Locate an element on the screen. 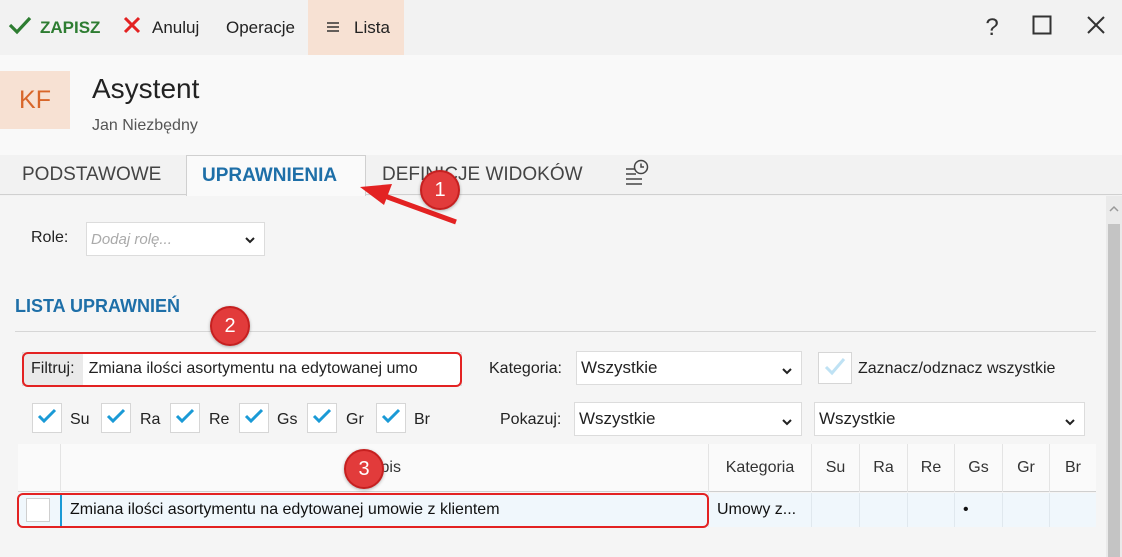  annotation-marker-1: 1 is located at coordinates (440, 190).